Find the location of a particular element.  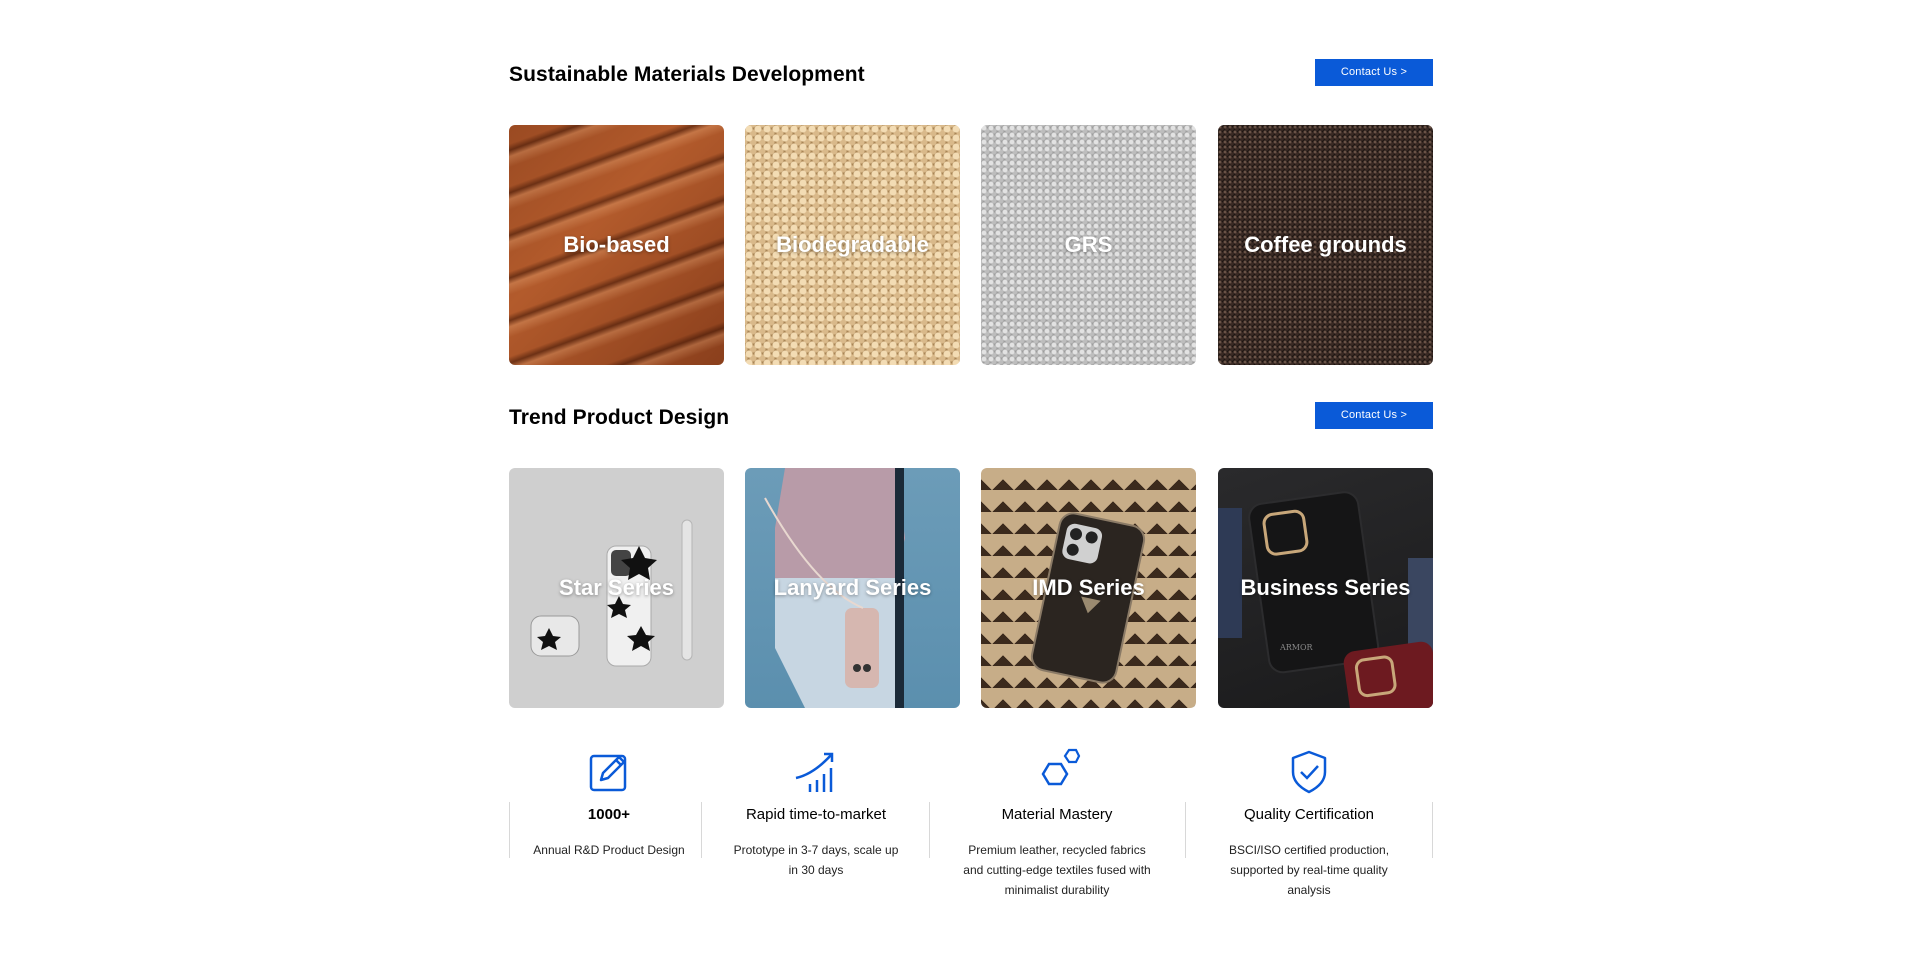

card-label: Star Series is located at coordinates (616, 587).